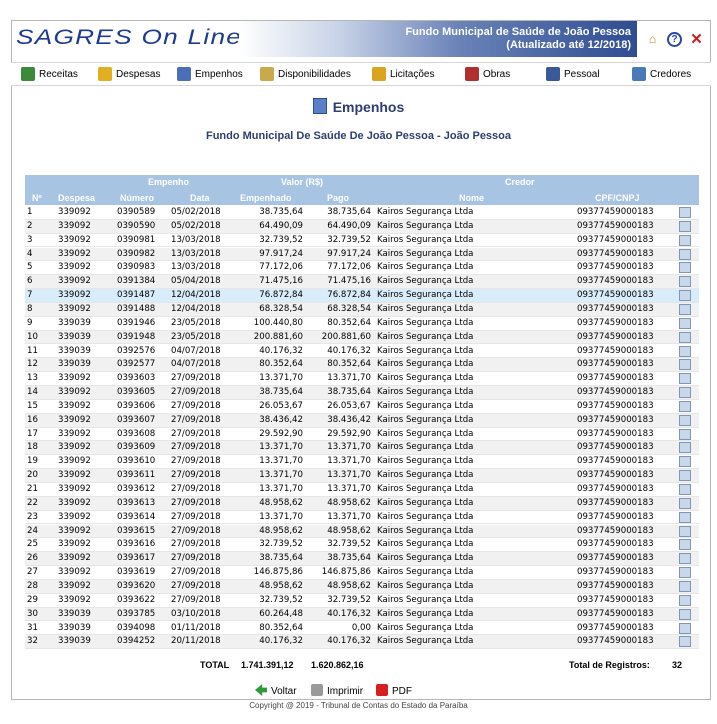 The height and width of the screenshot is (724, 717). Describe the element at coordinates (652, 39) in the screenshot. I see `home-icon: ⌂` at that location.